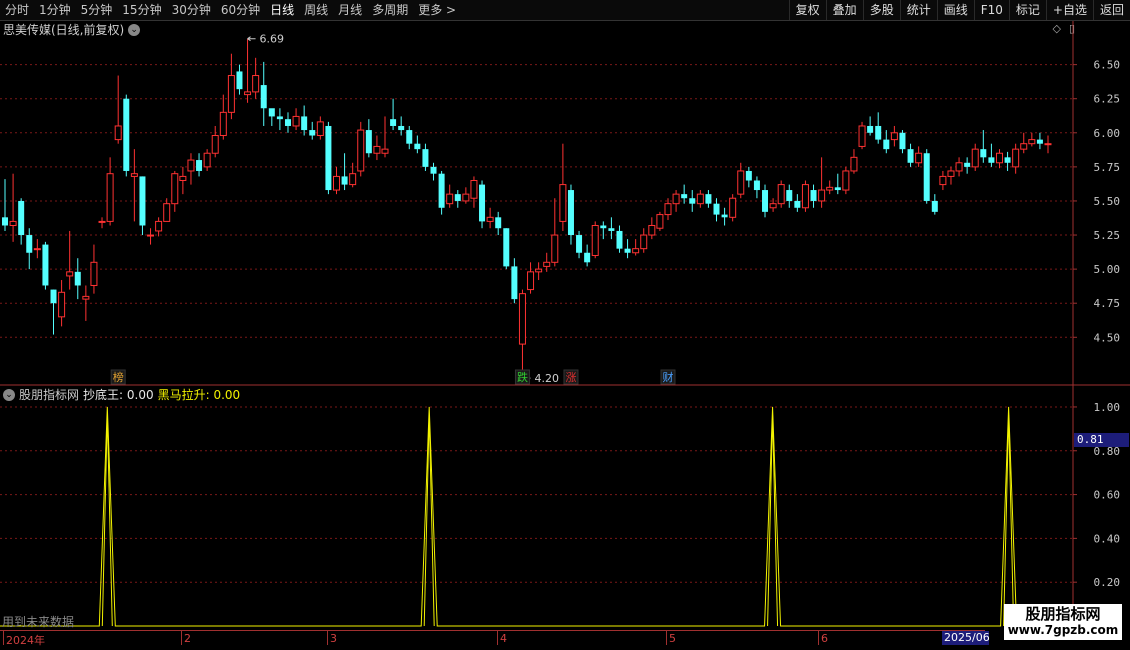 The height and width of the screenshot is (650, 1130). What do you see at coordinates (546, 378) in the screenshot?
I see `min-price-label: 4.20` at bounding box center [546, 378].